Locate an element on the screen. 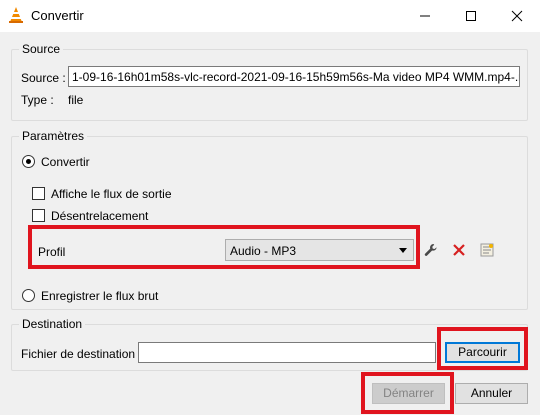  new-profile-icon is located at coordinates (487, 250).